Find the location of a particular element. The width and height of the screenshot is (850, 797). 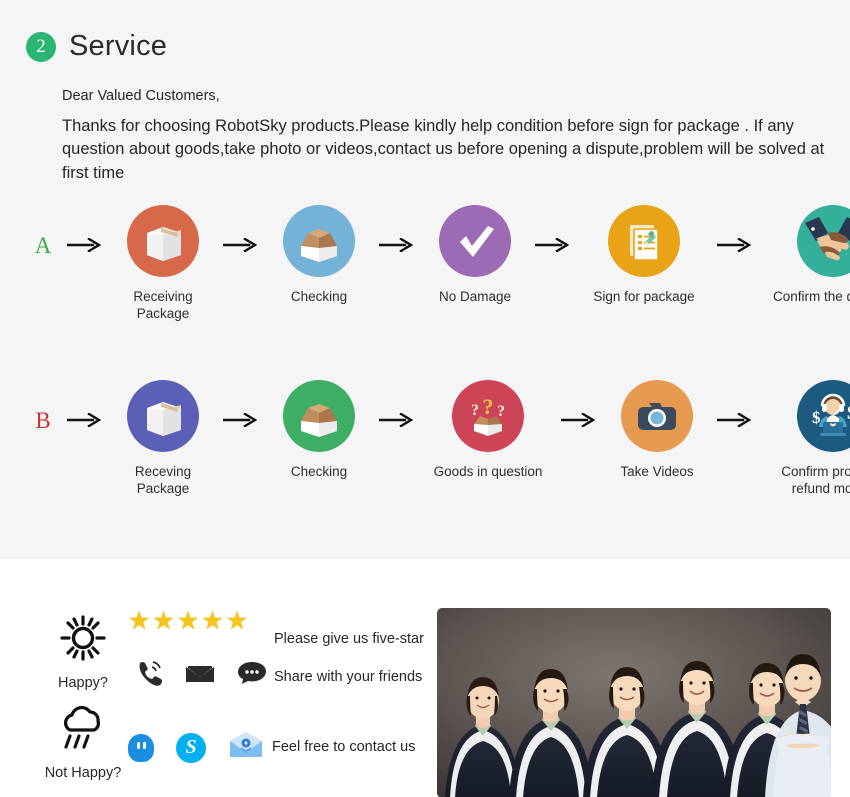

question-box-icon: ? ? ? is located at coordinates (488, 416).